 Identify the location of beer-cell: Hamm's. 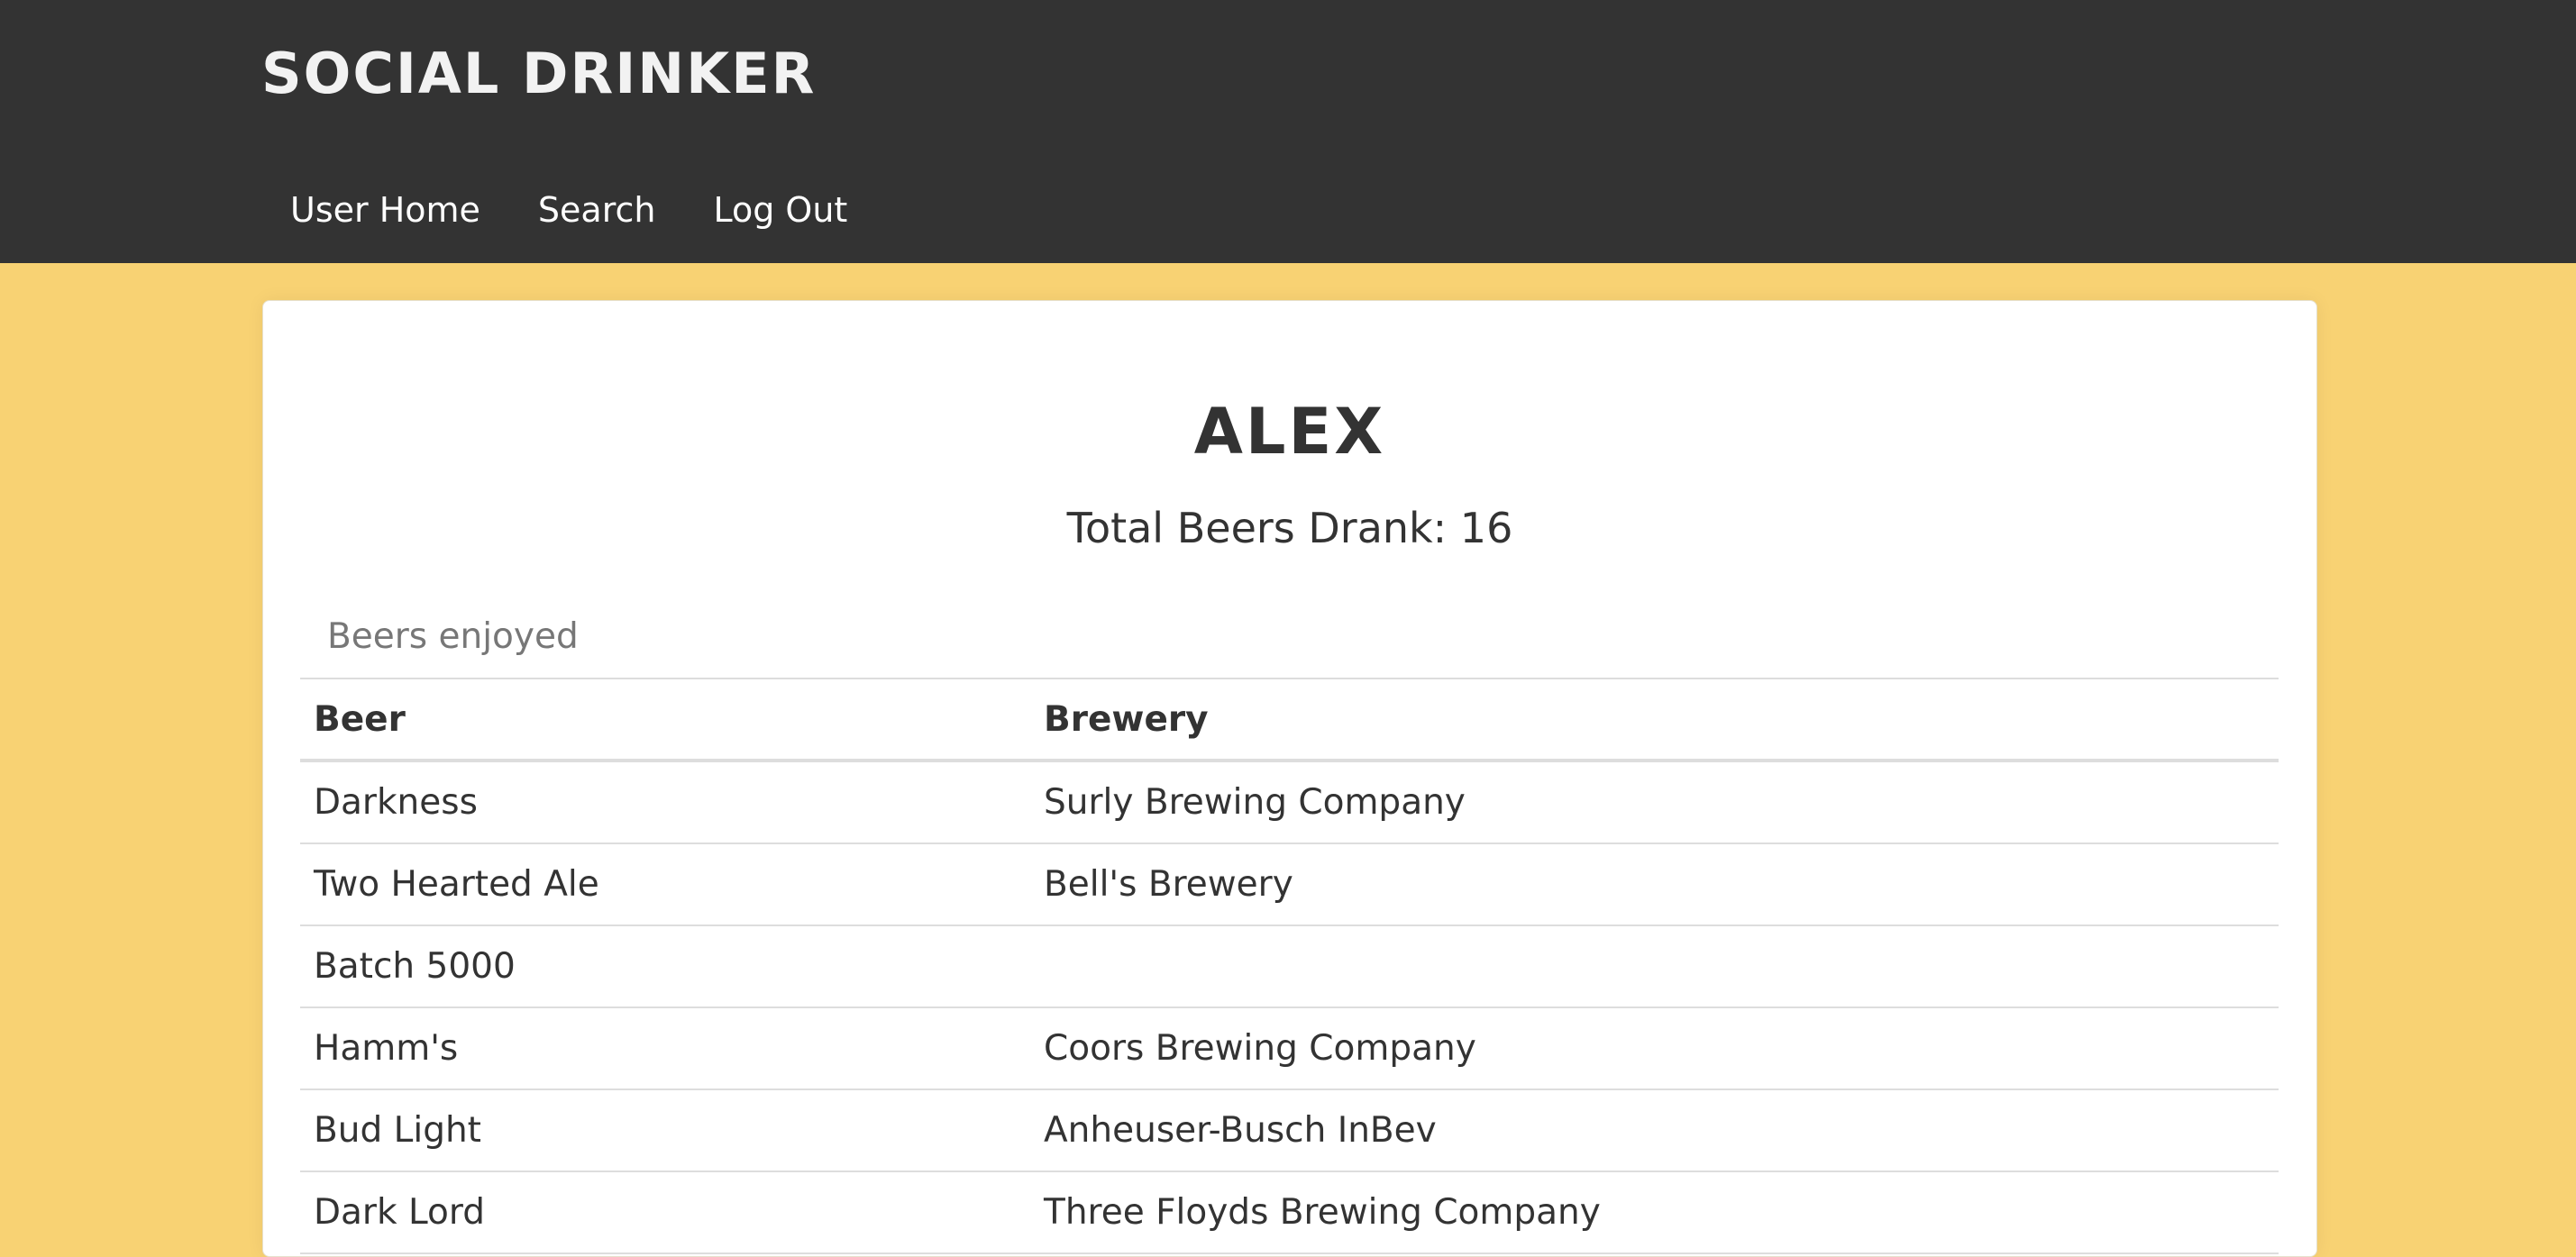
(665, 1048).